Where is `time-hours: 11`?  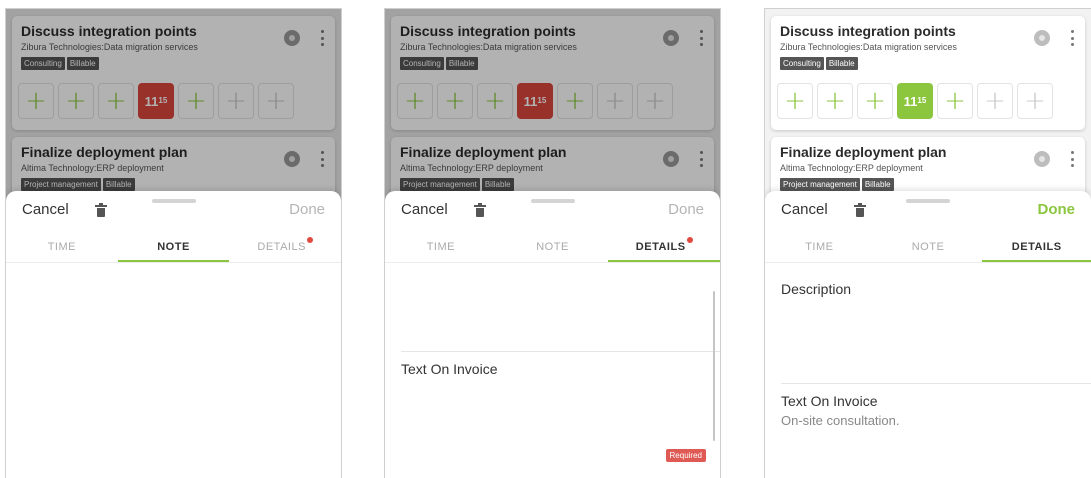 time-hours: 11 is located at coordinates (910, 101).